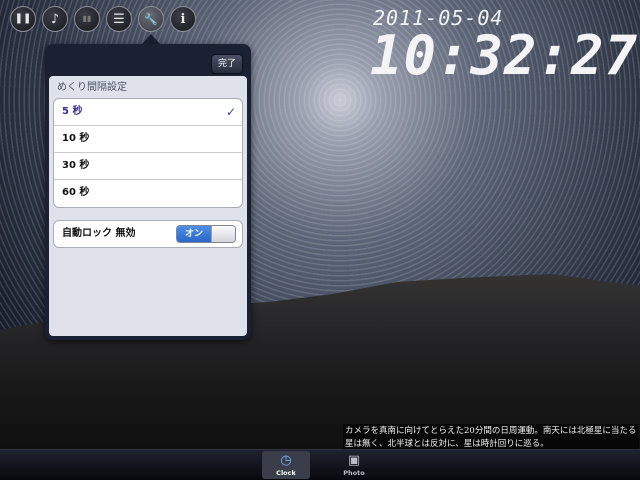  Describe the element at coordinates (92, 87) in the screenshot. I see `interval-section-title: めくり間隔設定` at that location.